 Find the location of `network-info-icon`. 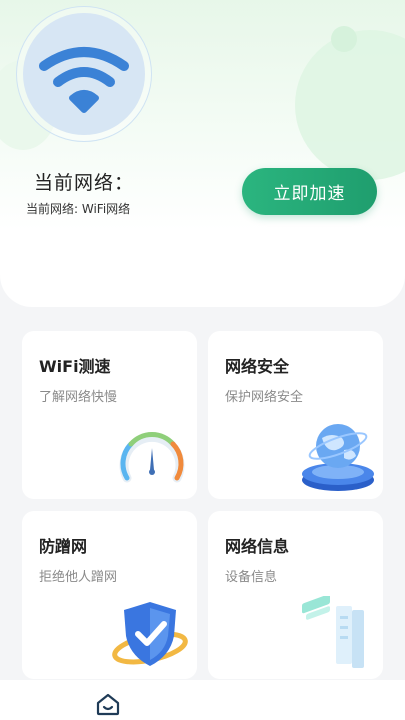

network-info-icon is located at coordinates (333, 632).